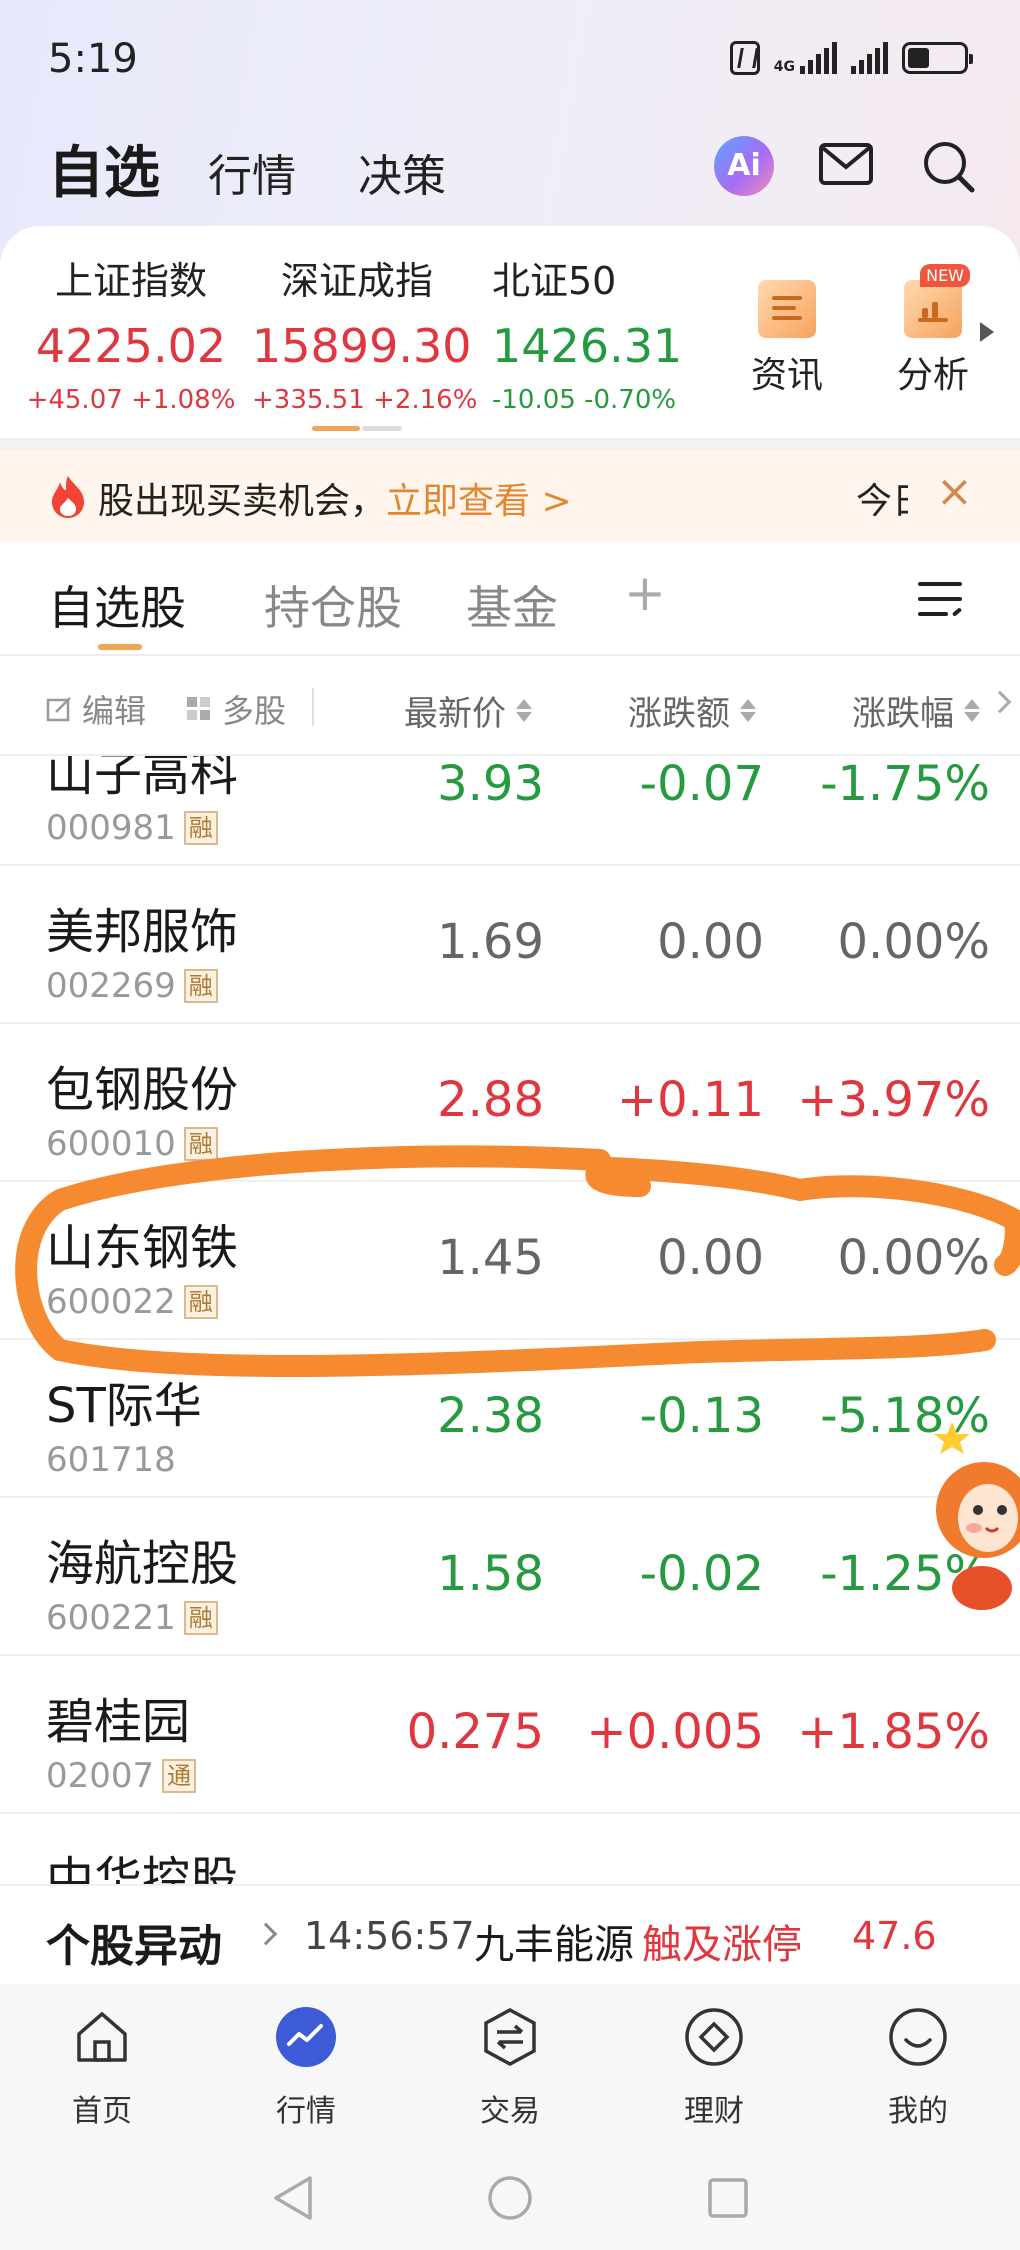  What do you see at coordinates (356, 281) in the screenshot?
I see `index-name: 深证成指` at bounding box center [356, 281].